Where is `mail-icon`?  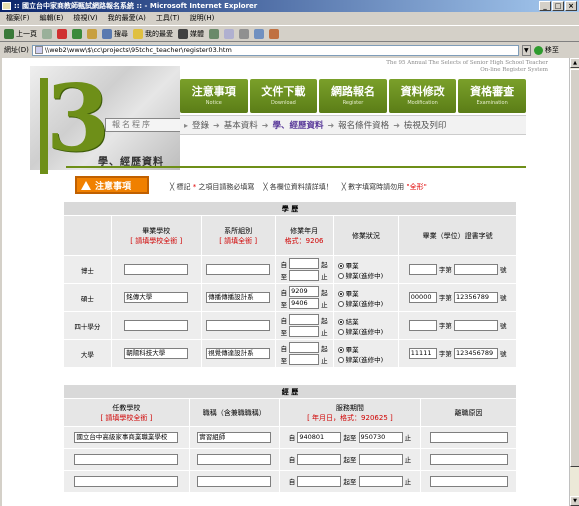
mail-icon is located at coordinates (229, 33).